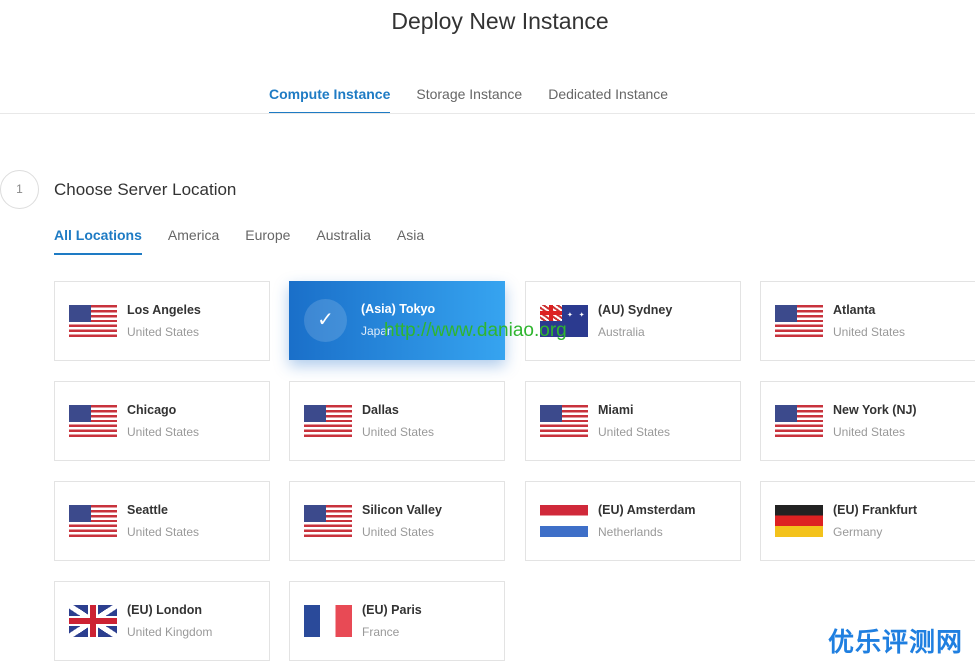  I want to click on divider, so click(487, 113).